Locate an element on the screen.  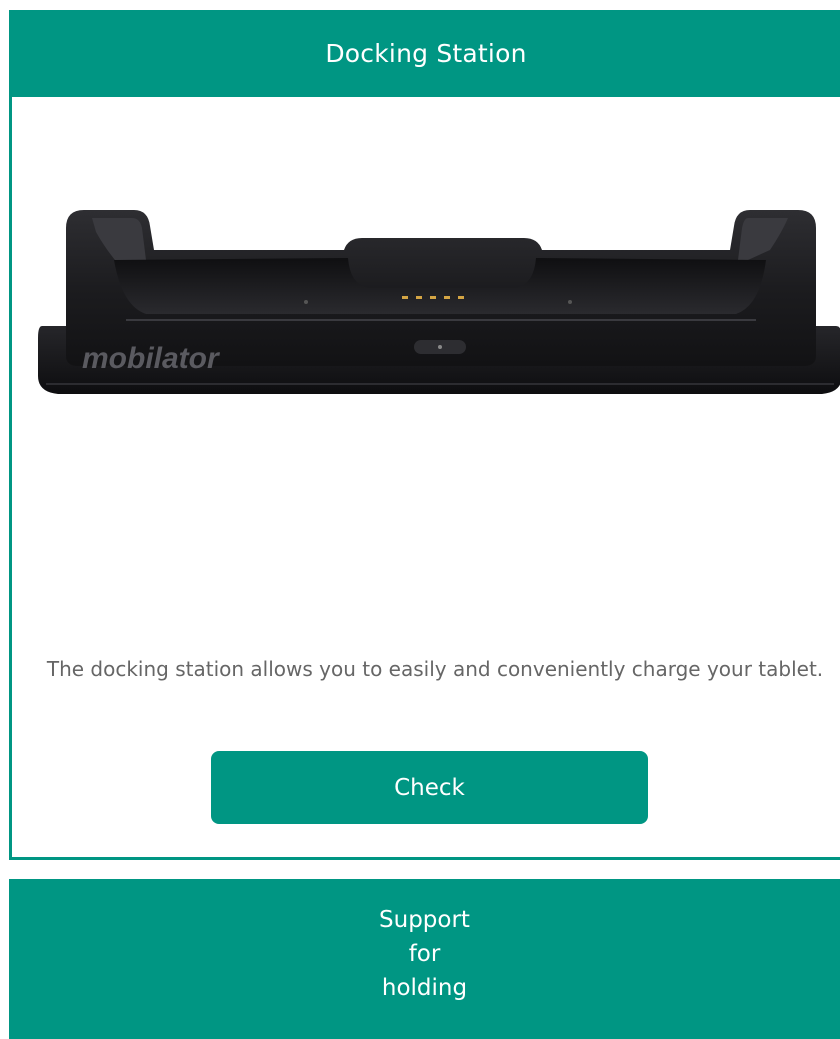
check-button-label: Check is located at coordinates (429, 787).